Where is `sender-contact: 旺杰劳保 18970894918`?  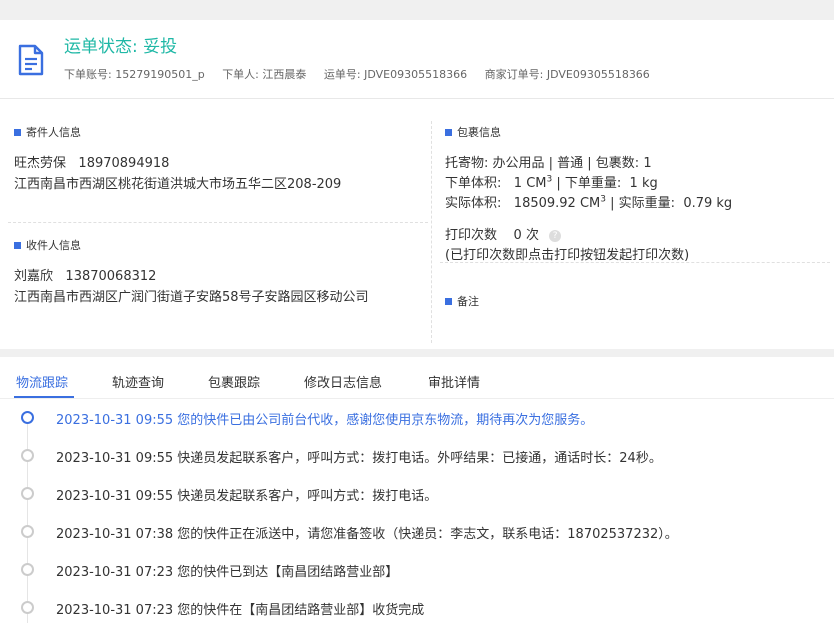
sender-contact: 旺杰劳保 18970894918 is located at coordinates (91, 161).